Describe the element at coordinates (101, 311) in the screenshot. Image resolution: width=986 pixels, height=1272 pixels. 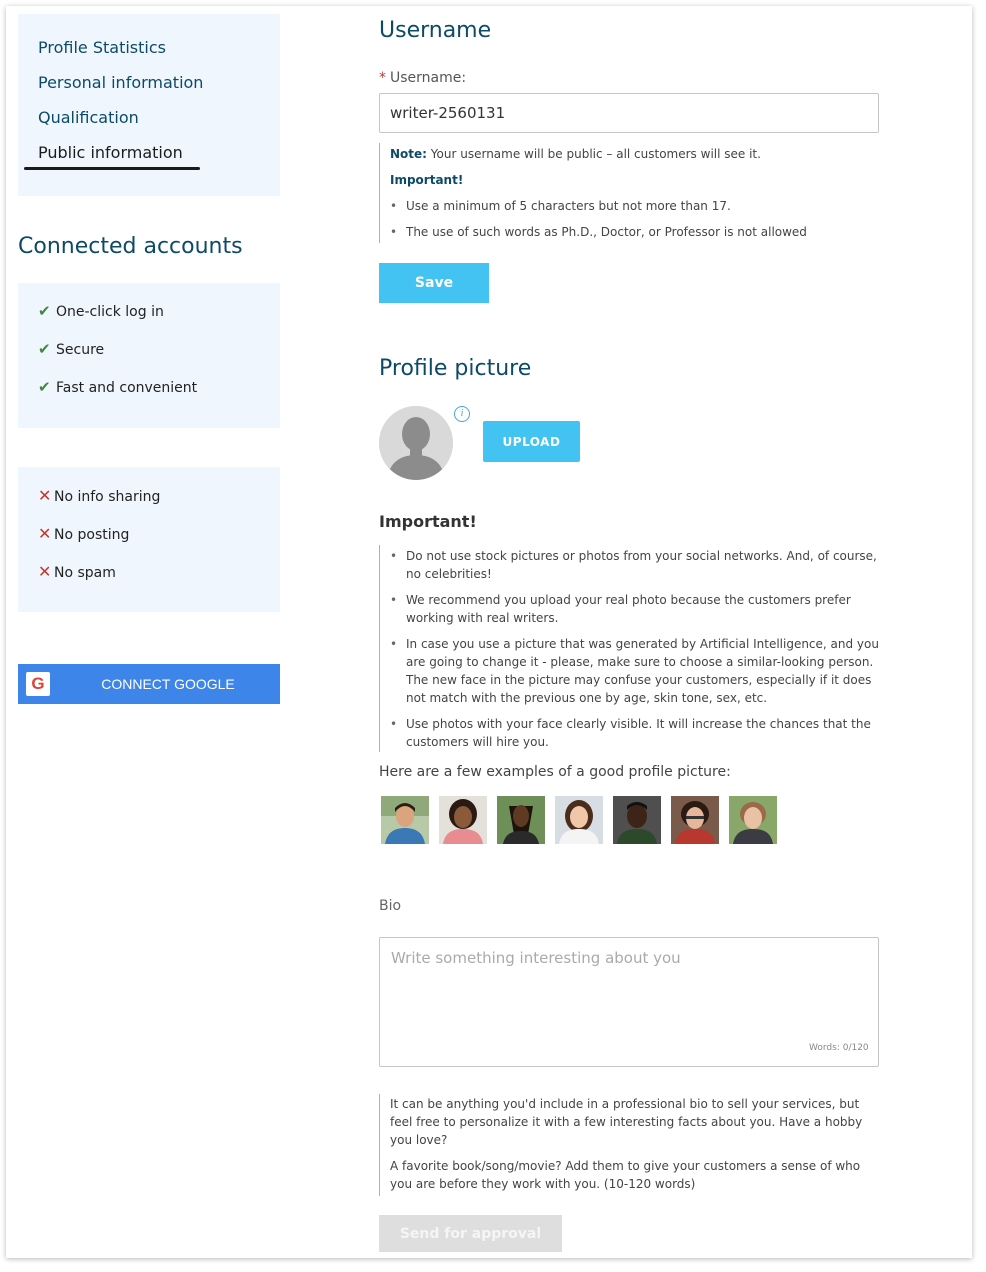
I see `benefit-item: ✔ One-click log in` at that location.